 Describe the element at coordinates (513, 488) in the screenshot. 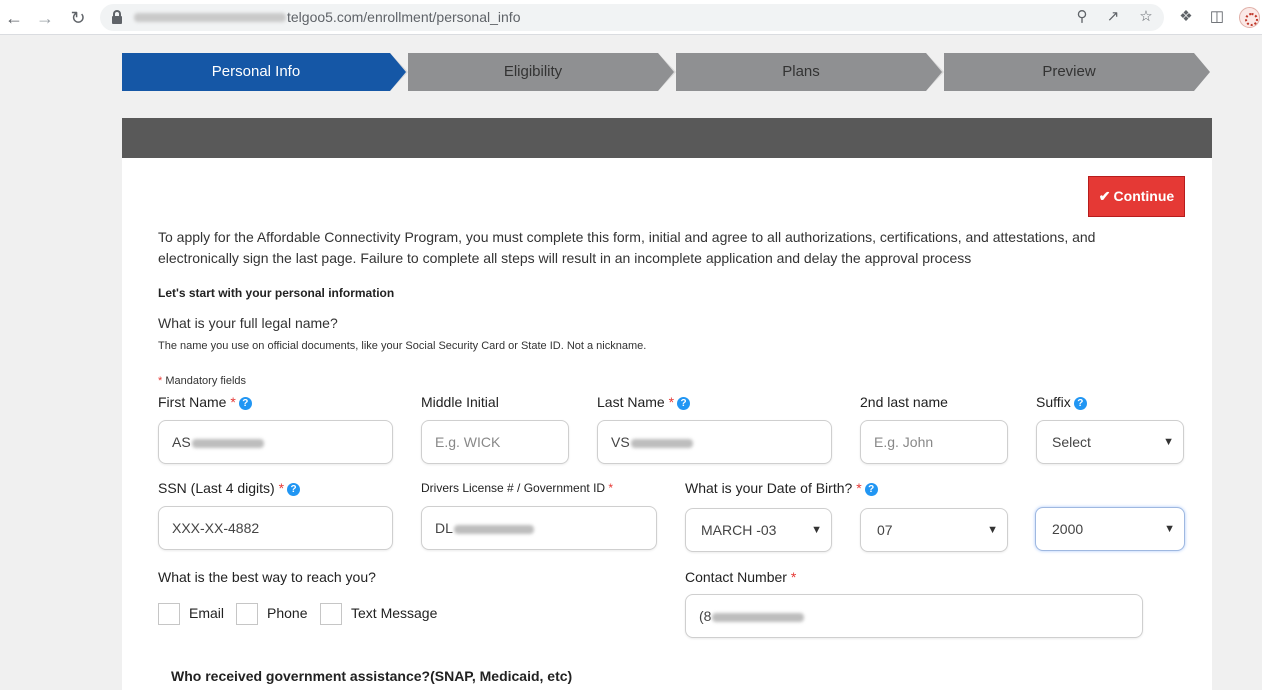

I see `drivers-license-label-text: Drivers License # / Government ID` at that location.